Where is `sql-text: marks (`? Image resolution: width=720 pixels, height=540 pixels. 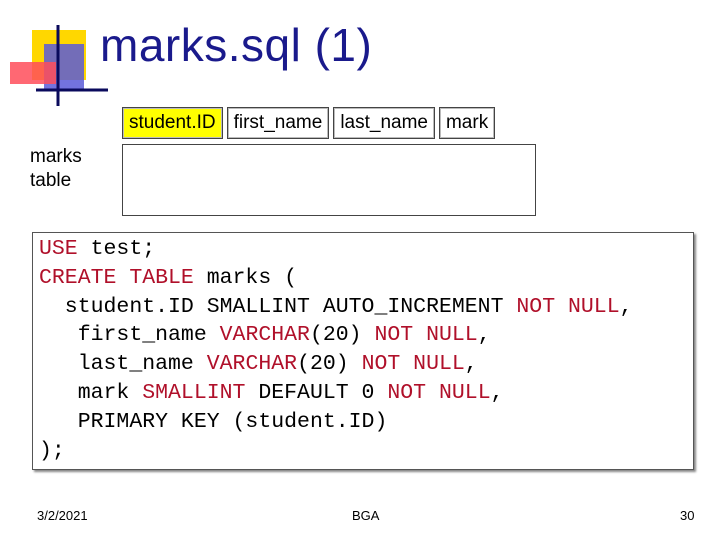
sql-text: marks ( is located at coordinates (245, 277).